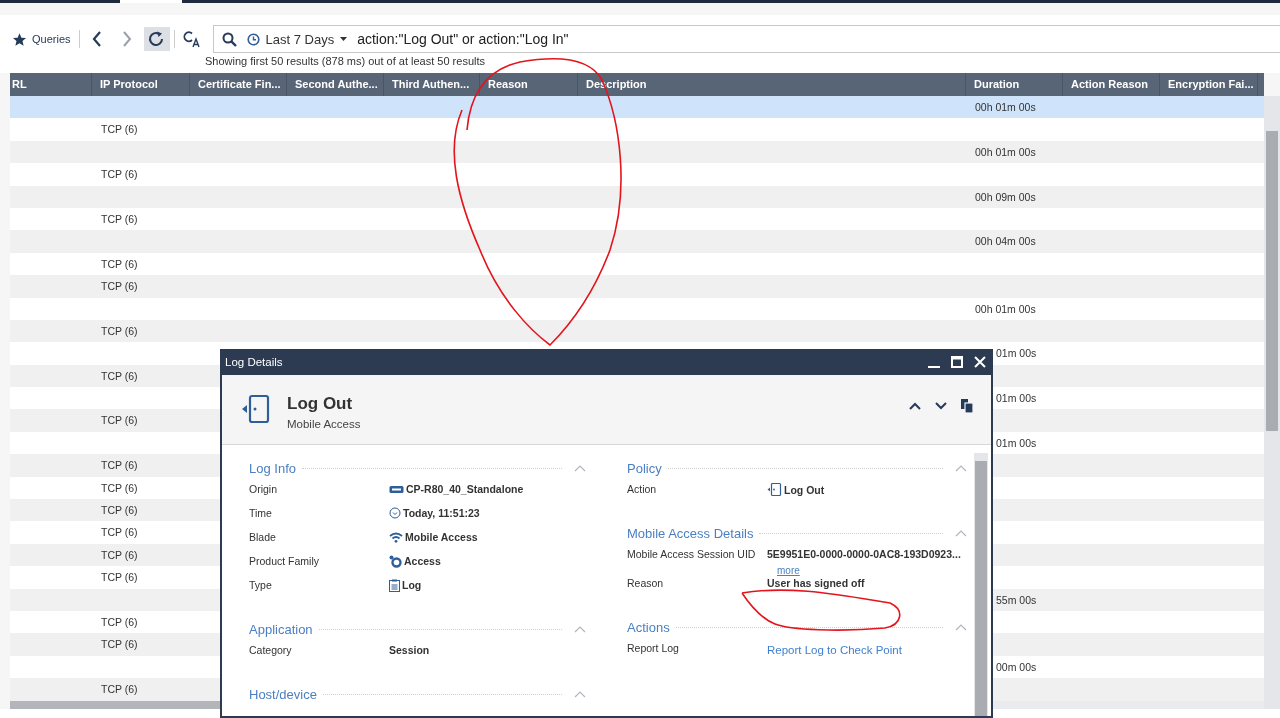  Describe the element at coordinates (1005, 241) in the screenshot. I see `table-cell: 00h 04m 00s` at that location.